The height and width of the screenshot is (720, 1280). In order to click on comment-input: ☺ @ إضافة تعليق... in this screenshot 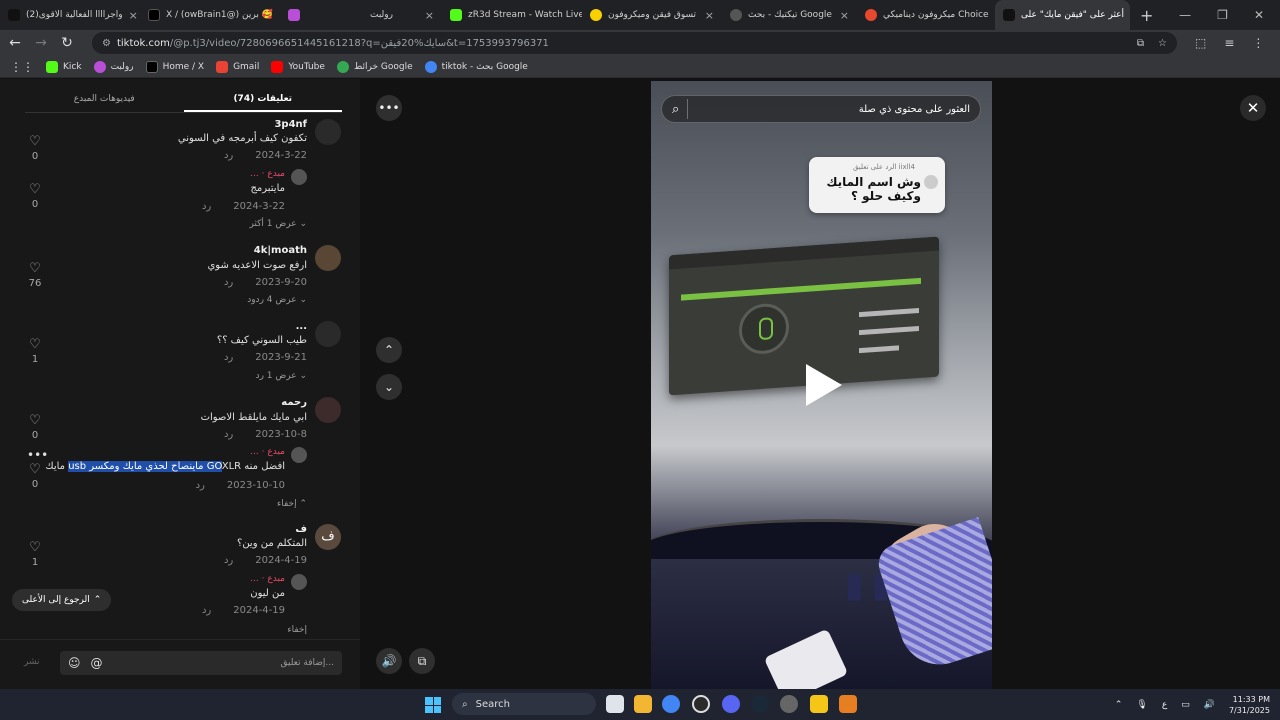, I will do `click(201, 663)`.